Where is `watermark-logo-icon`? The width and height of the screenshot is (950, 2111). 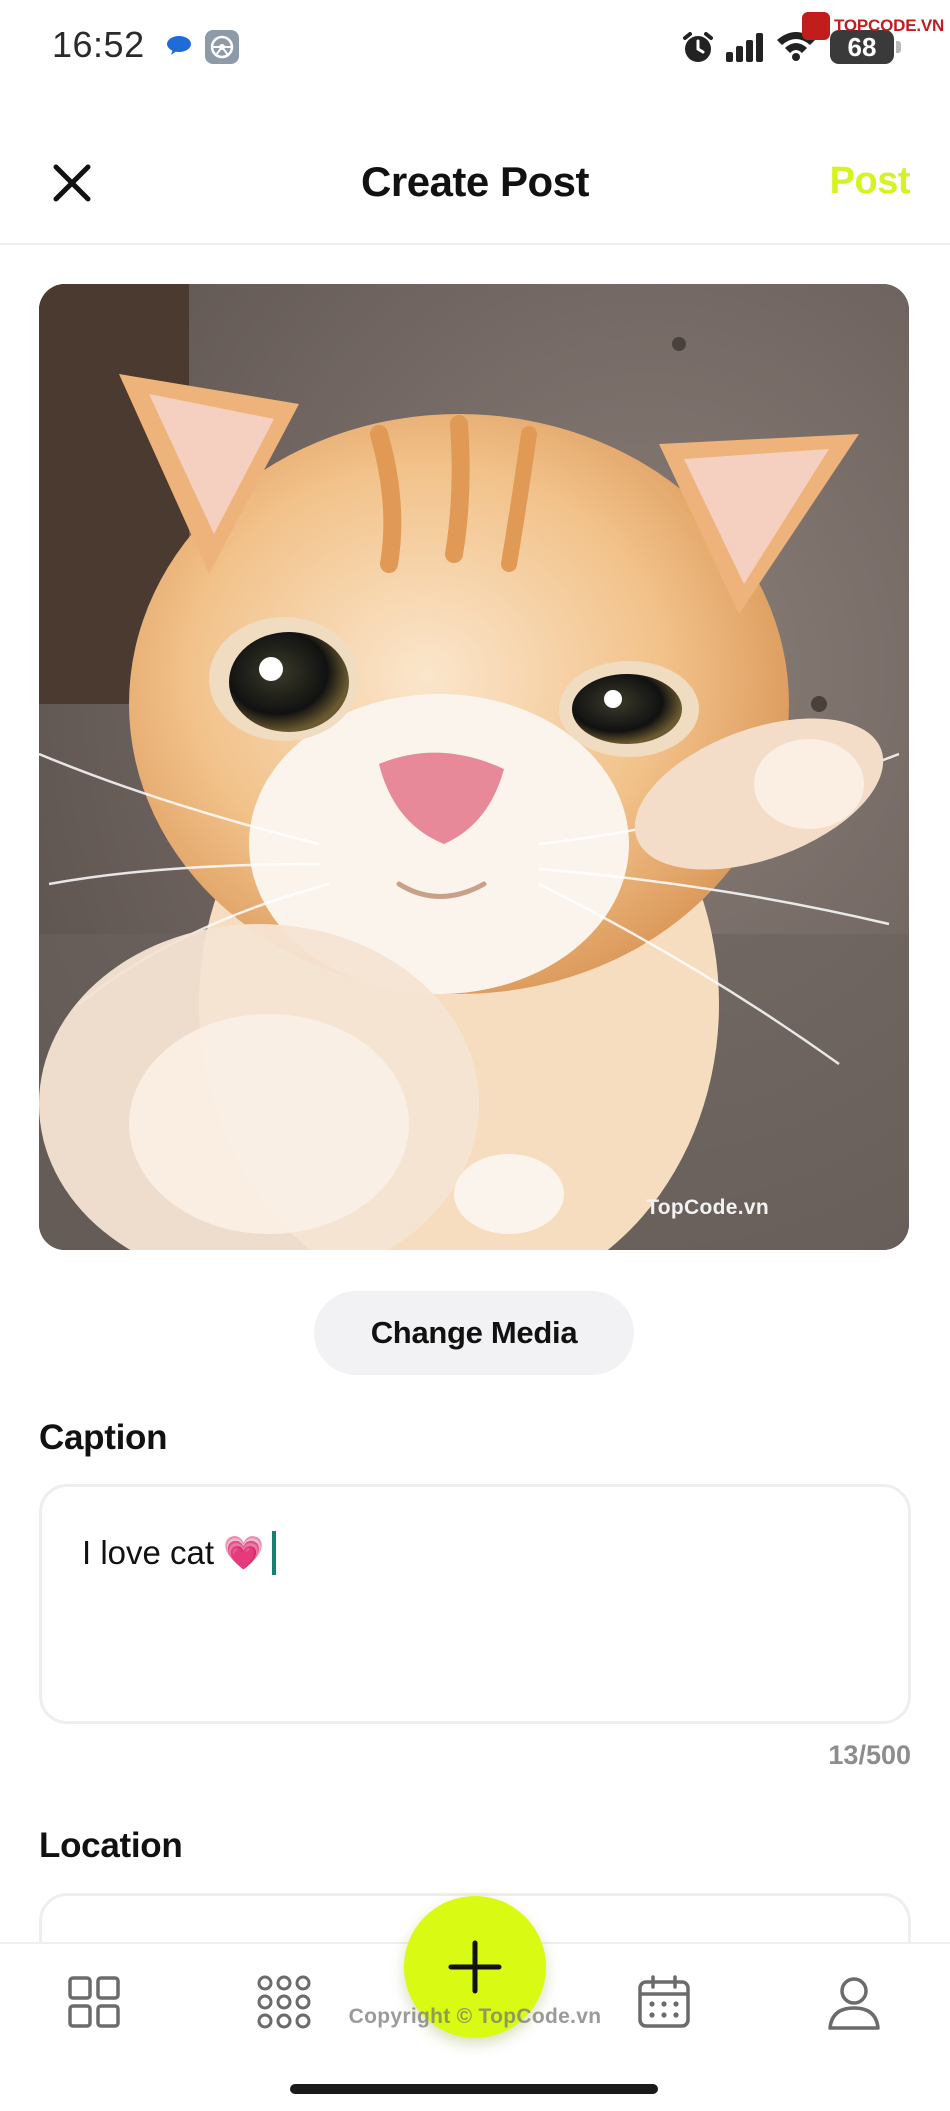
watermark-logo-icon is located at coordinates (816, 26).